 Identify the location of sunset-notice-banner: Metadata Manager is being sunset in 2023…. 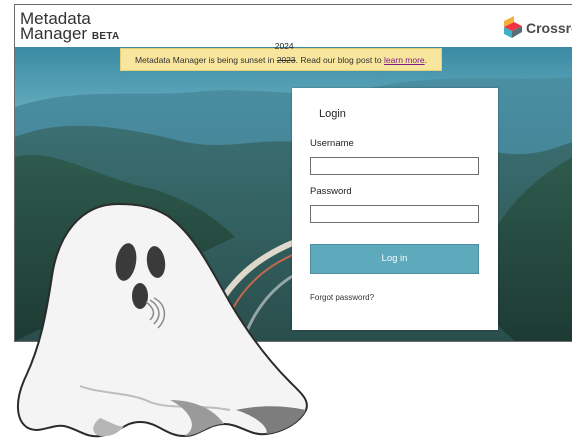
(281, 56).